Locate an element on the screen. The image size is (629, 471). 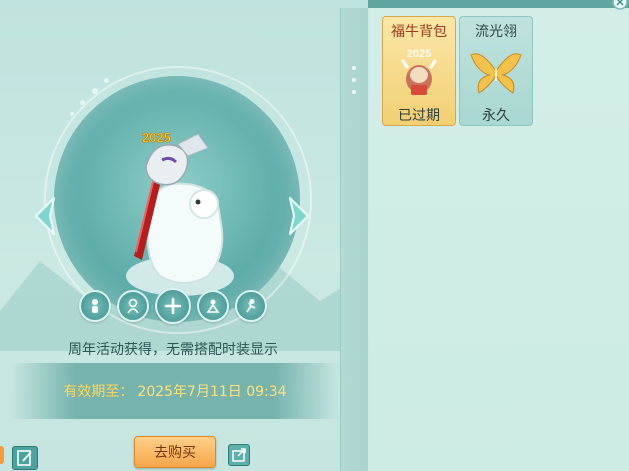
share-button is located at coordinates (239, 455).